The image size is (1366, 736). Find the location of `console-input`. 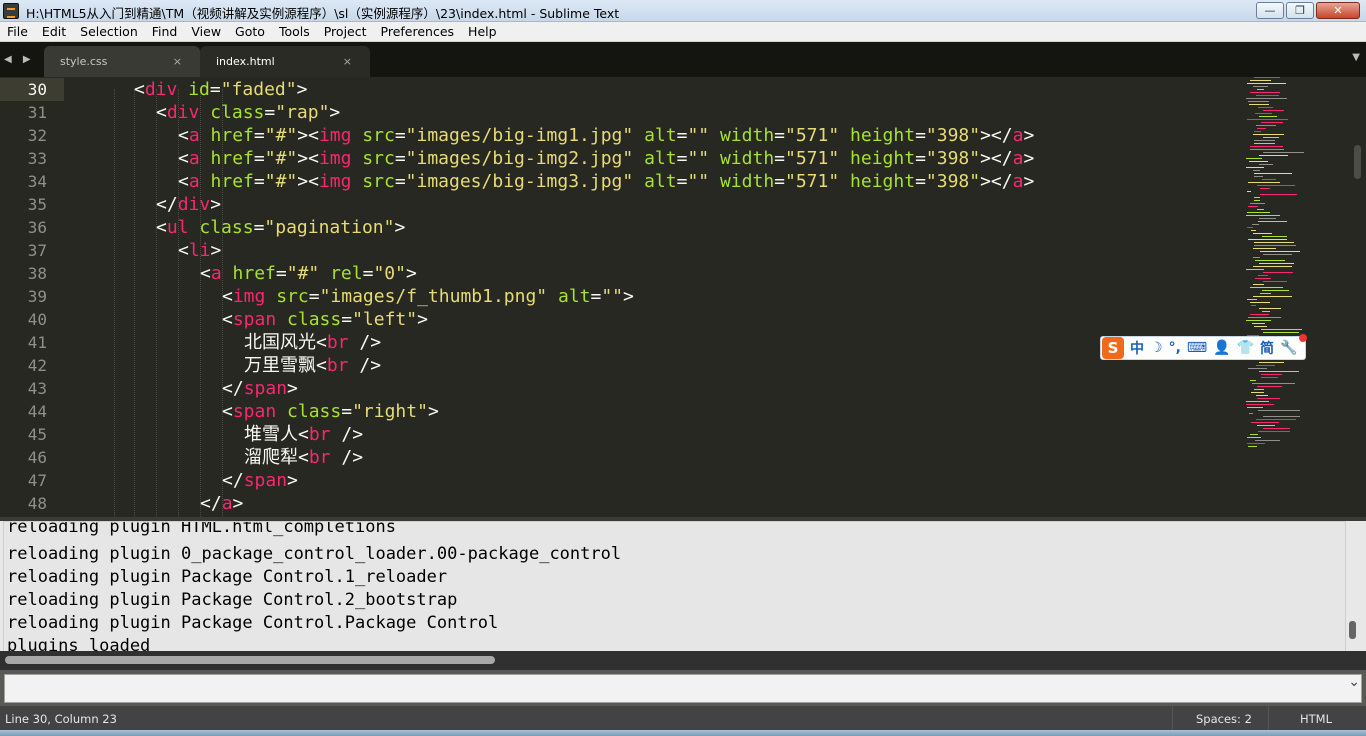

console-input is located at coordinates (683, 688).